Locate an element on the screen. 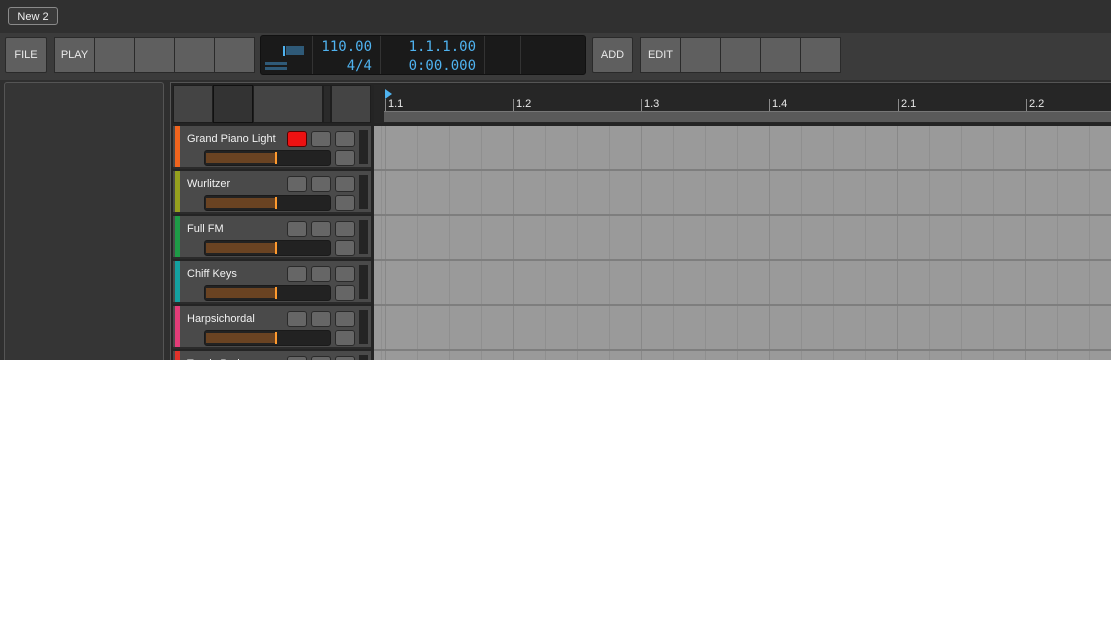 The width and height of the screenshot is (1111, 630). track-row: Tronic Pad is located at coordinates (272, 355).